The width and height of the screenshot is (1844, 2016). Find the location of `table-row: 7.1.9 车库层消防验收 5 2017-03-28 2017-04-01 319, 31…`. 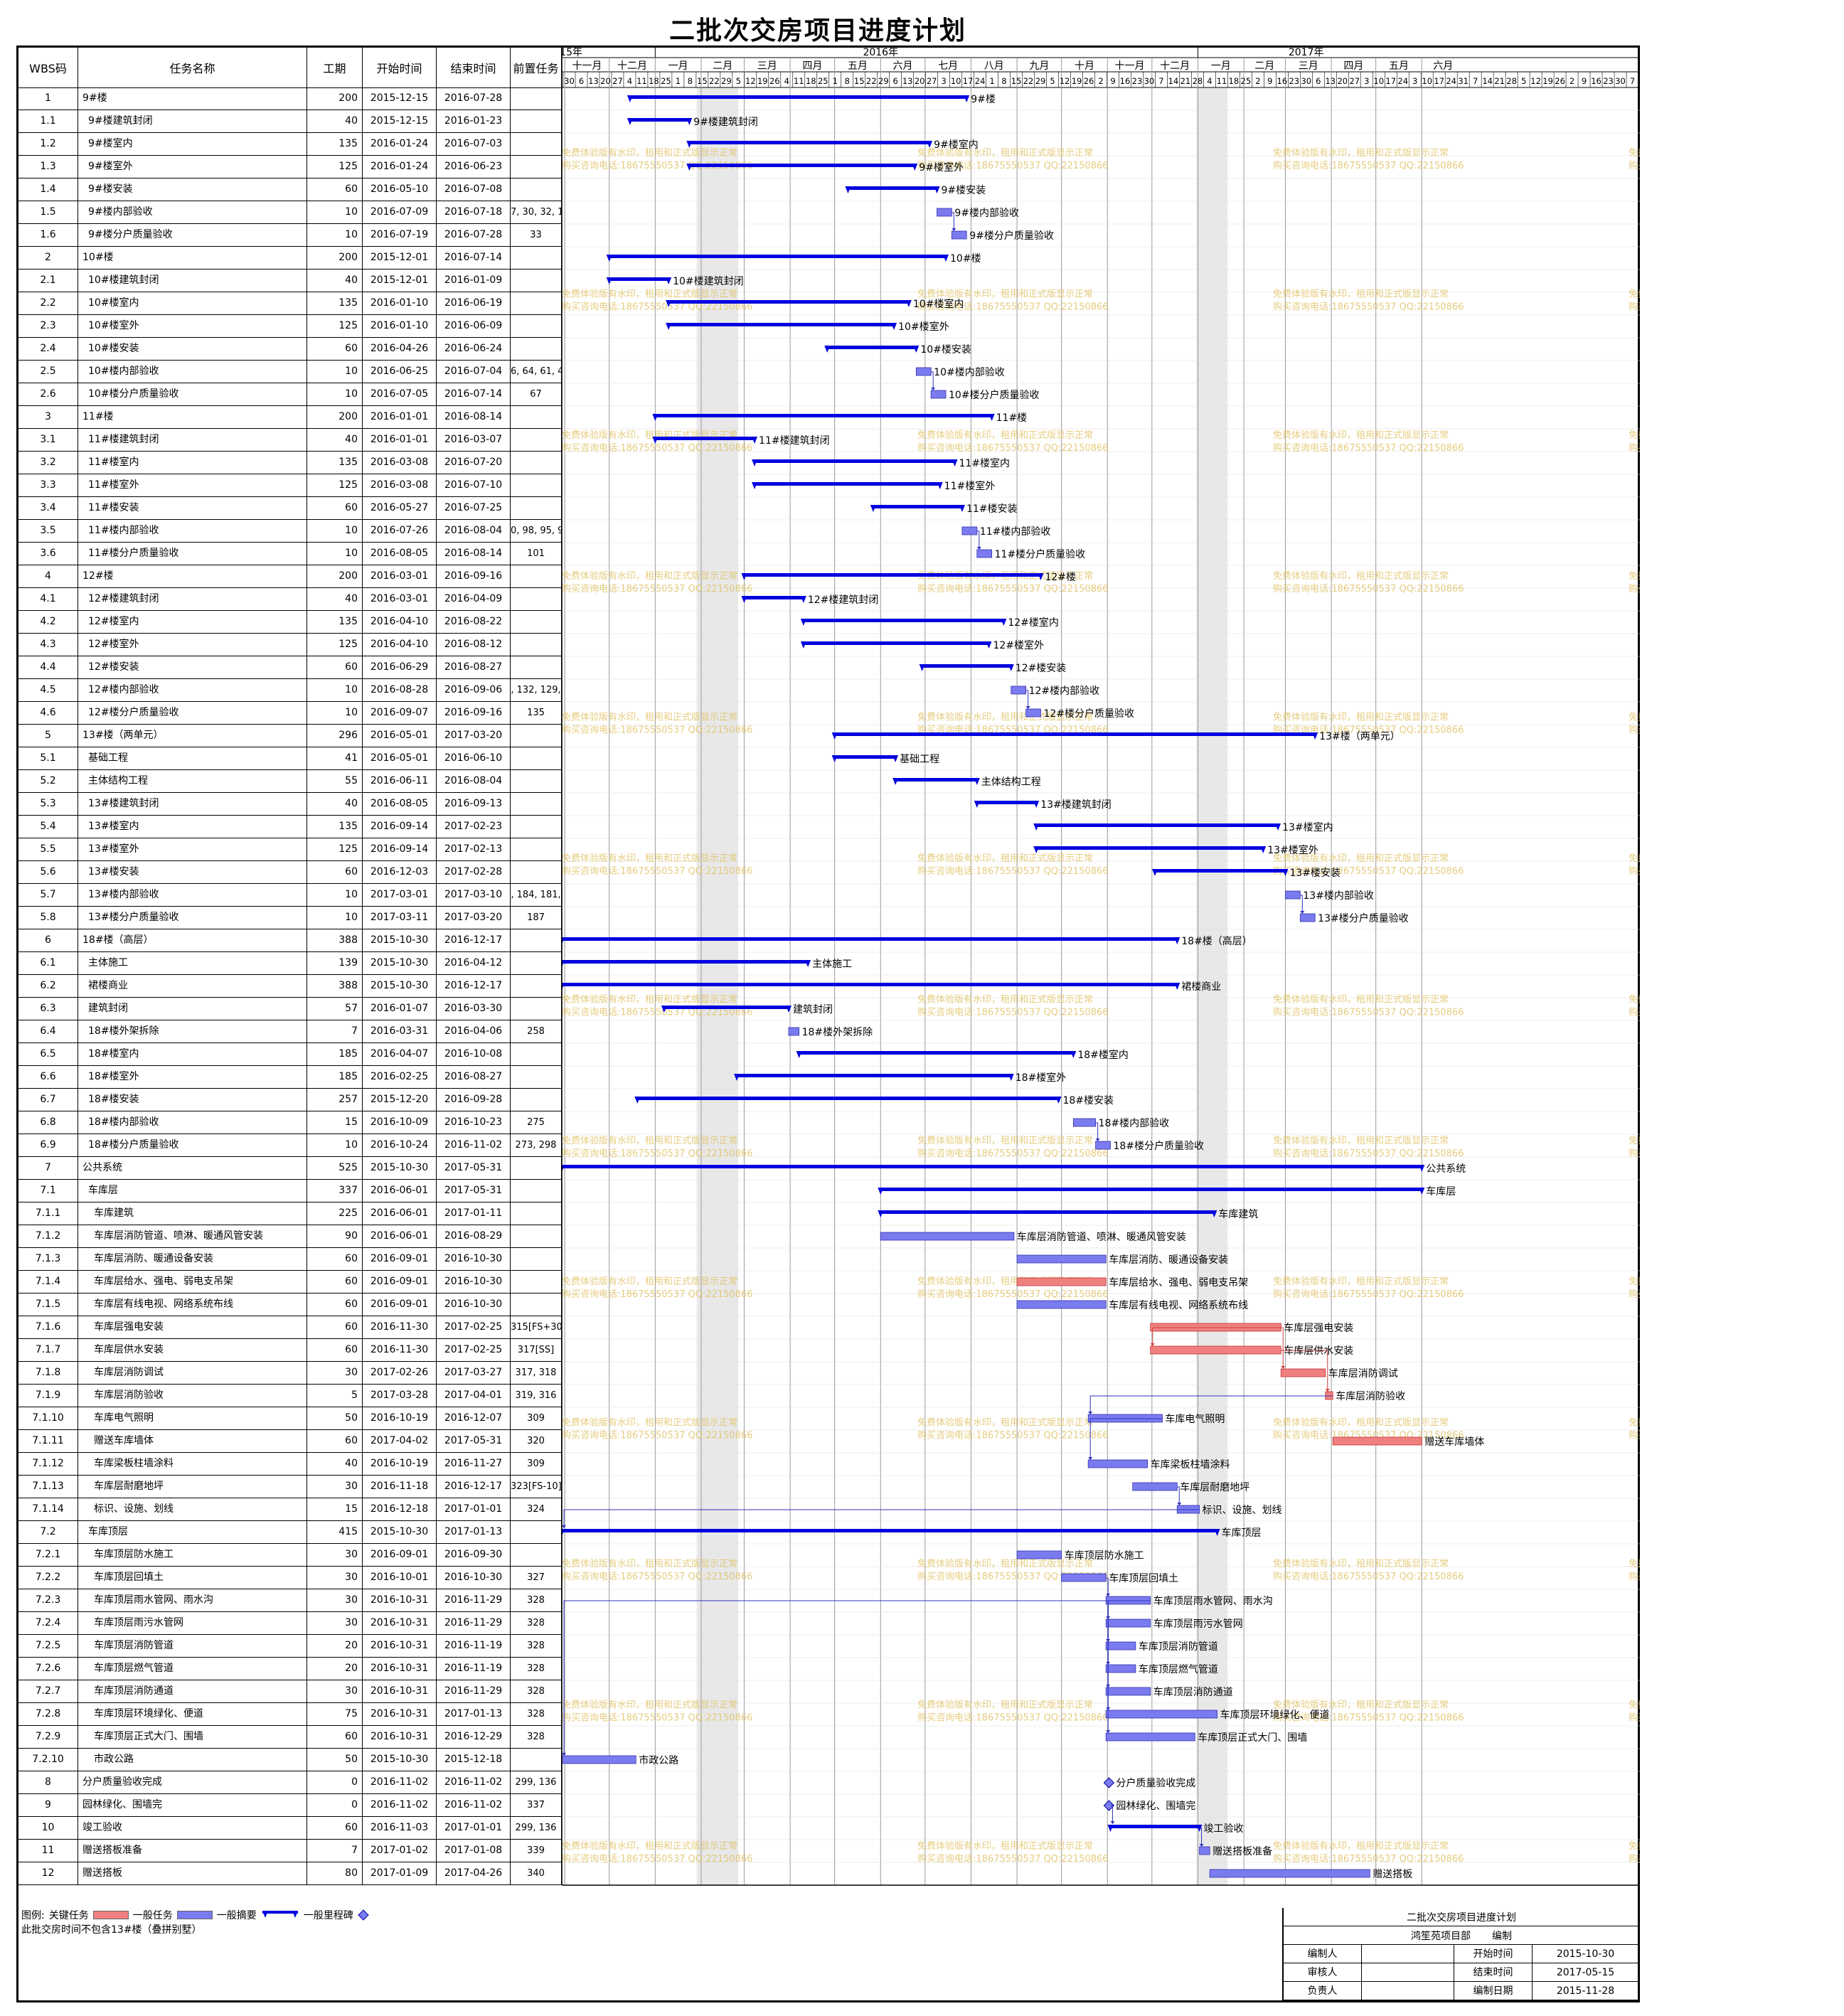

table-row: 7.1.9 车库层消防验收 5 2017-03-28 2017-04-01 319, 31… is located at coordinates (290, 1396).